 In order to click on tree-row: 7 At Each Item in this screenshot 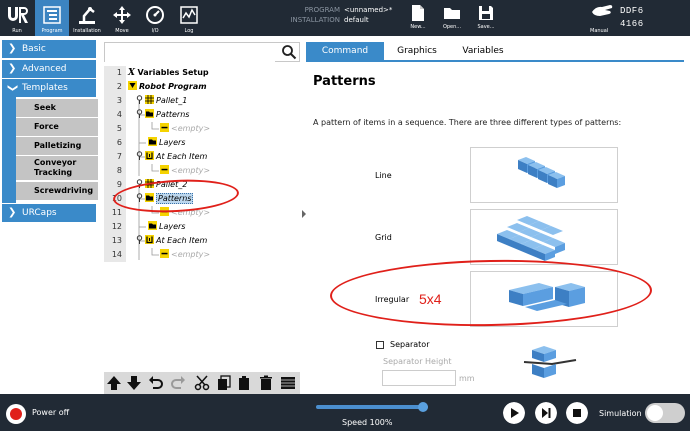, I will do `click(202, 157)`.